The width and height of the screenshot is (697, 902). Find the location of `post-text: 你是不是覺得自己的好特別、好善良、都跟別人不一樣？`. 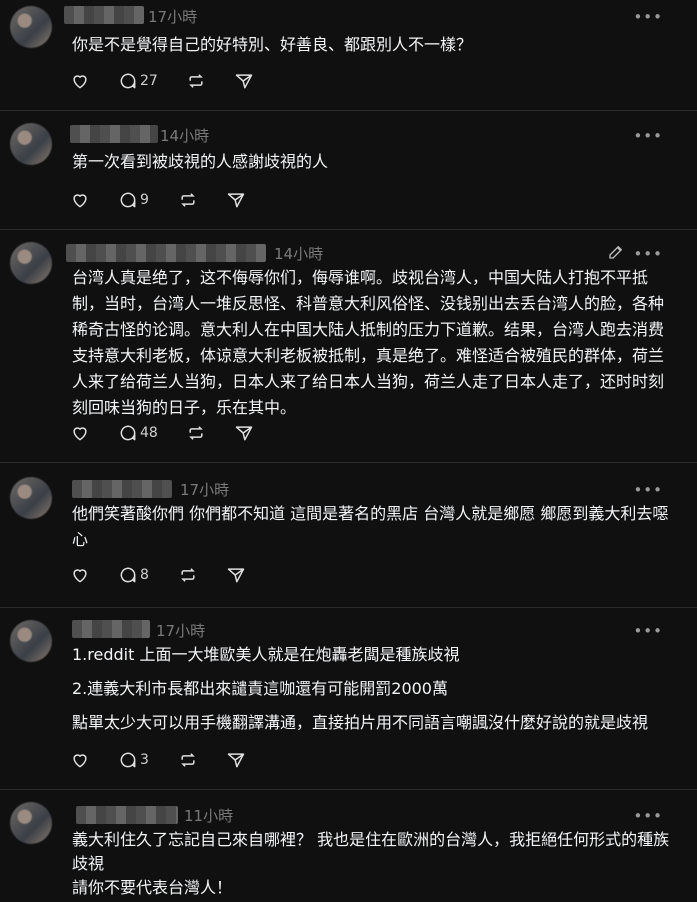

post-text: 你是不是覺得自己的好特別、好善良、都跟別人不一樣？ is located at coordinates (272, 44).